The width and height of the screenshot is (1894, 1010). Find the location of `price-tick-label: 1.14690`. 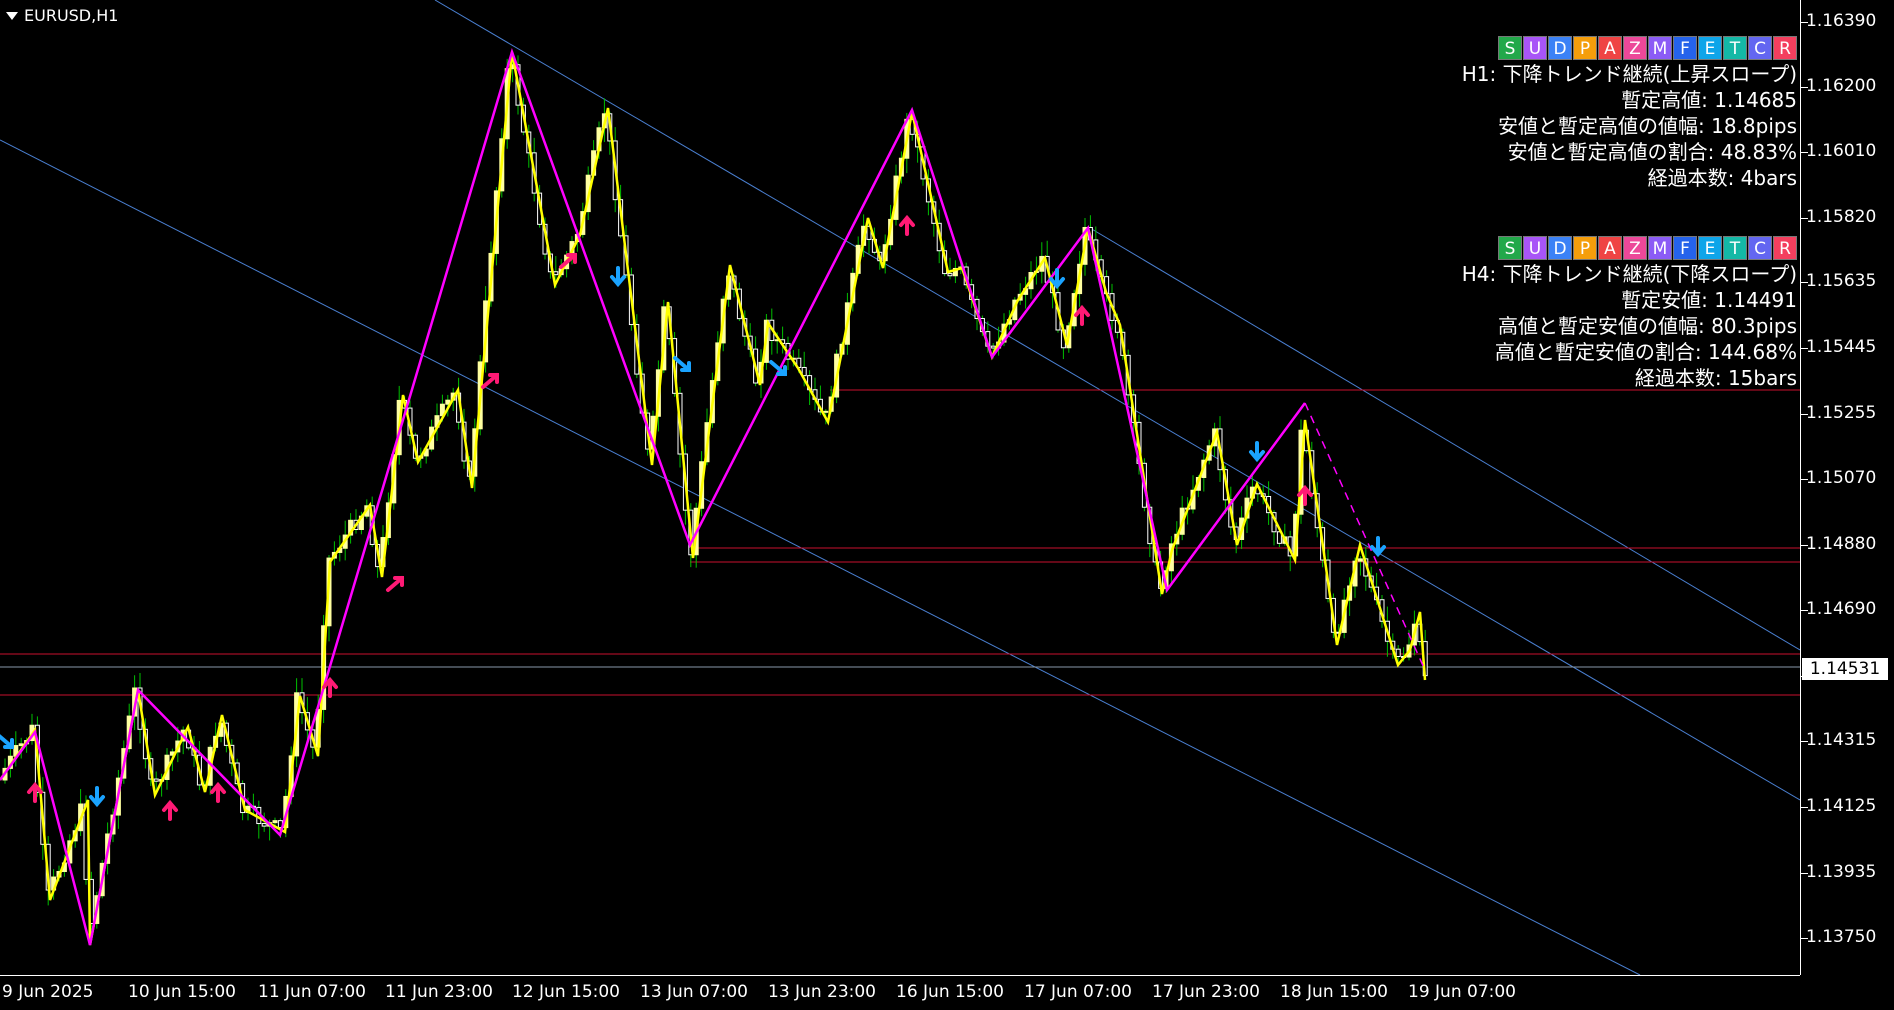

price-tick-label: 1.14690 is located at coordinates (1841, 609).